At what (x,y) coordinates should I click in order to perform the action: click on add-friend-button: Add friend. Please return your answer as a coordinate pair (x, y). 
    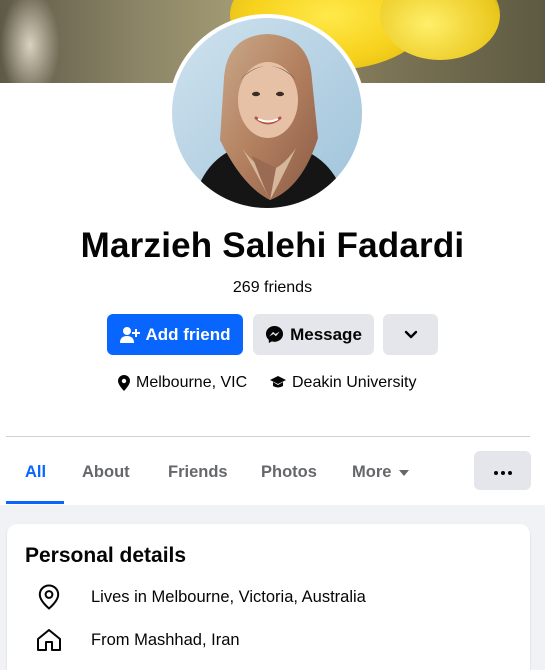
    Looking at the image, I should click on (175, 334).